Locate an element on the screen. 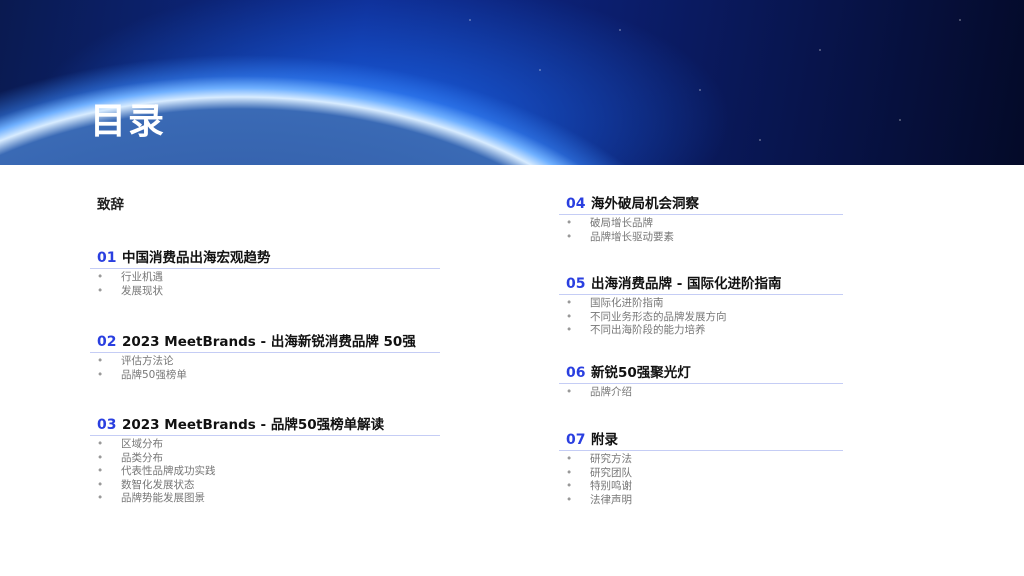 The image size is (1024, 576). section-title: 2023 MeetBrands - 品牌50强榜单解读 is located at coordinates (253, 425).